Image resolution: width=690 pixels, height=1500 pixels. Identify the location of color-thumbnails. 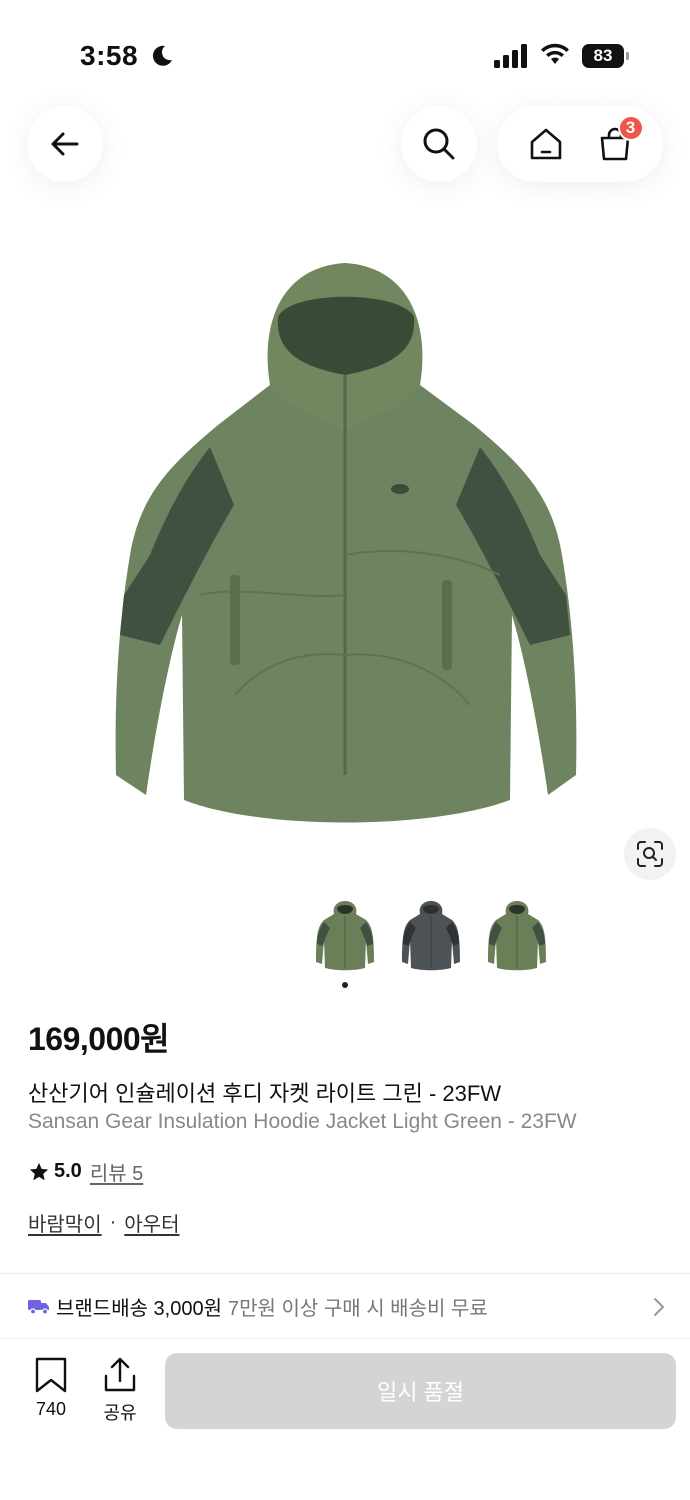
(431, 938).